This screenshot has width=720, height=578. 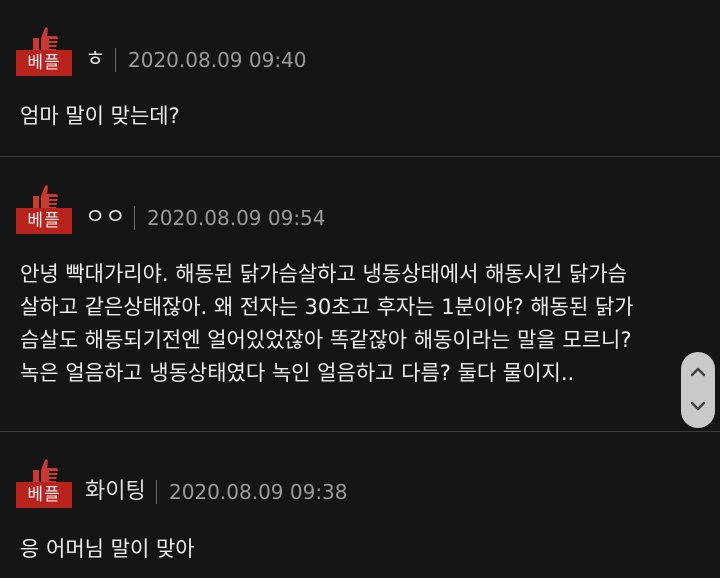 I want to click on comment-date: 2020.08.09 09:38, so click(x=258, y=492).